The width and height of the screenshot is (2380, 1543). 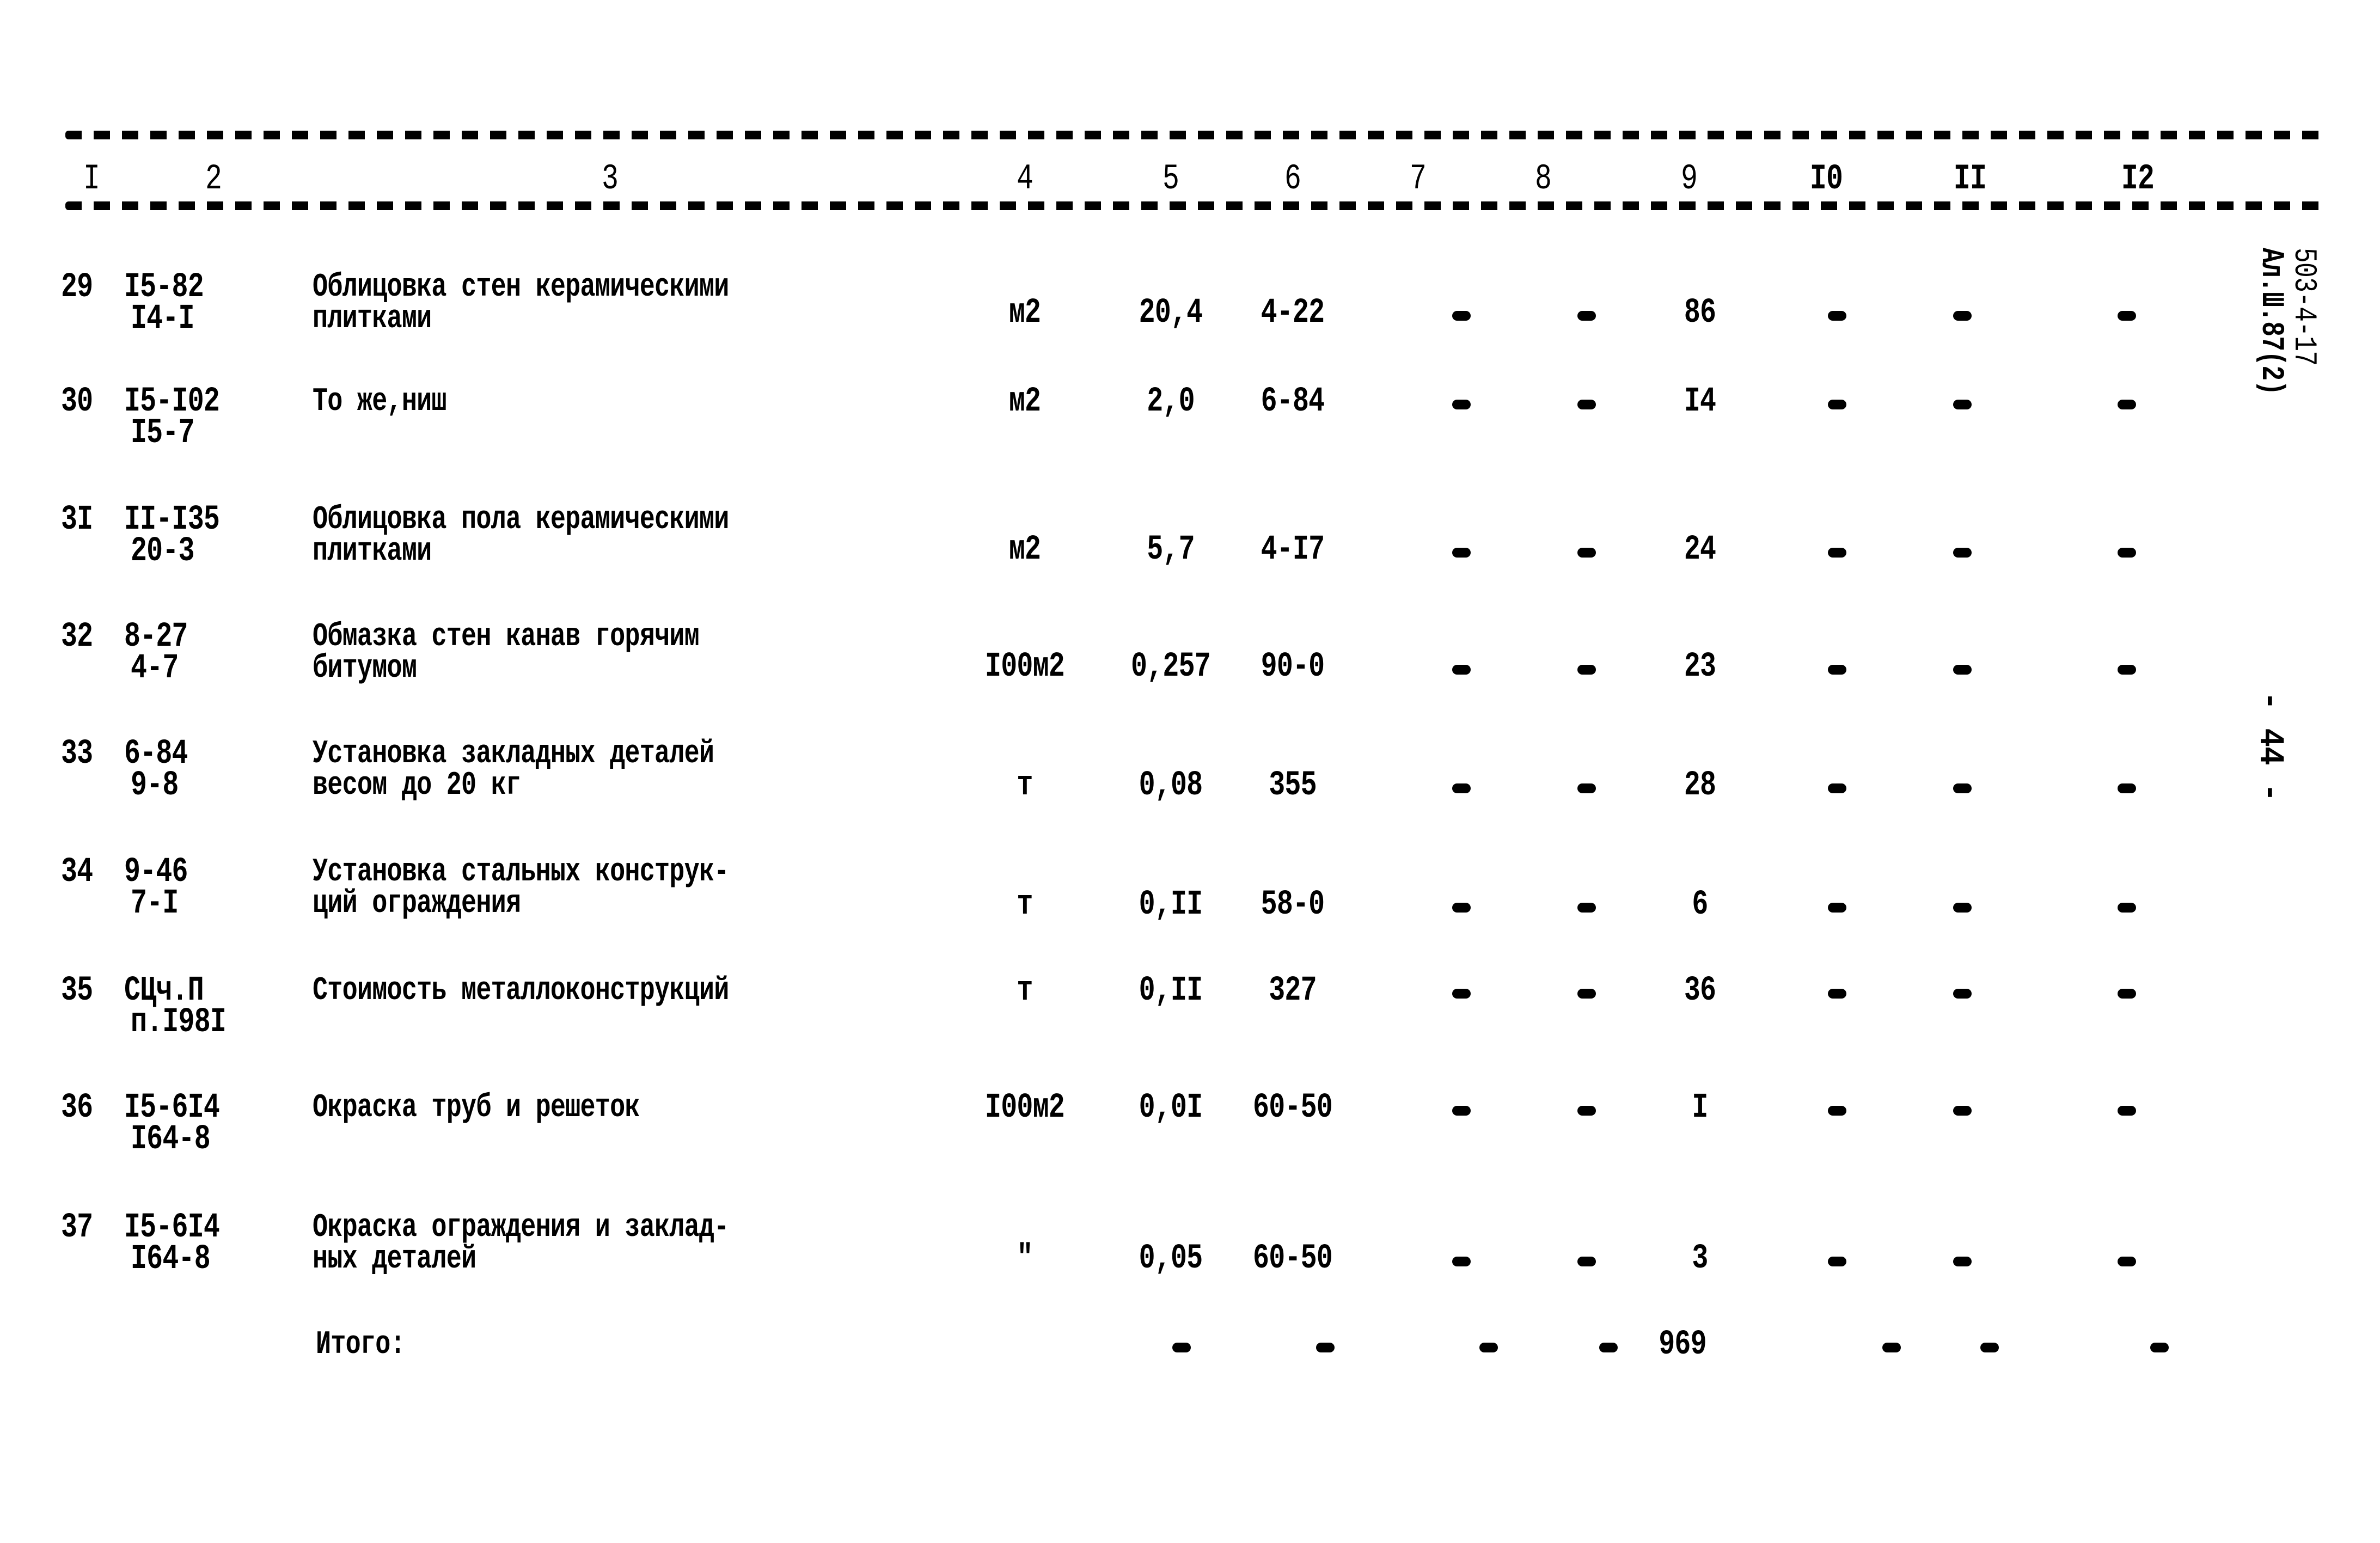 What do you see at coordinates (1418, 178) in the screenshot?
I see `column-header-7: 7` at bounding box center [1418, 178].